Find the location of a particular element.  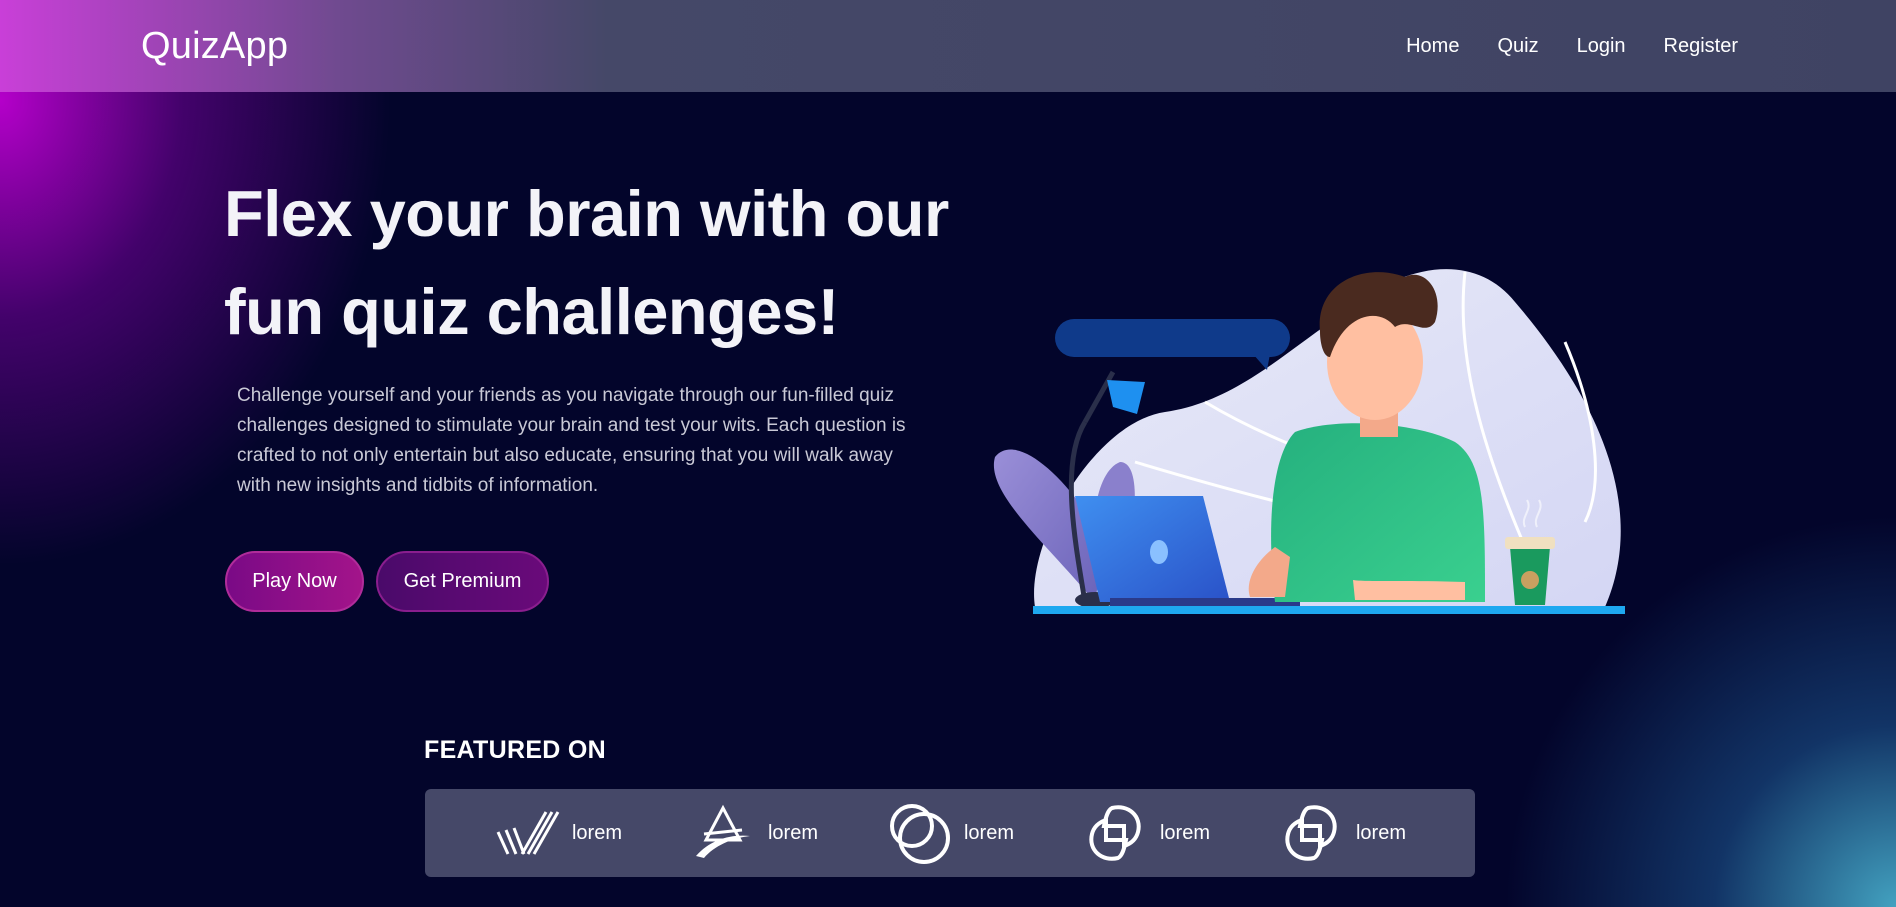

stripes-logo-icon is located at coordinates (528, 833).